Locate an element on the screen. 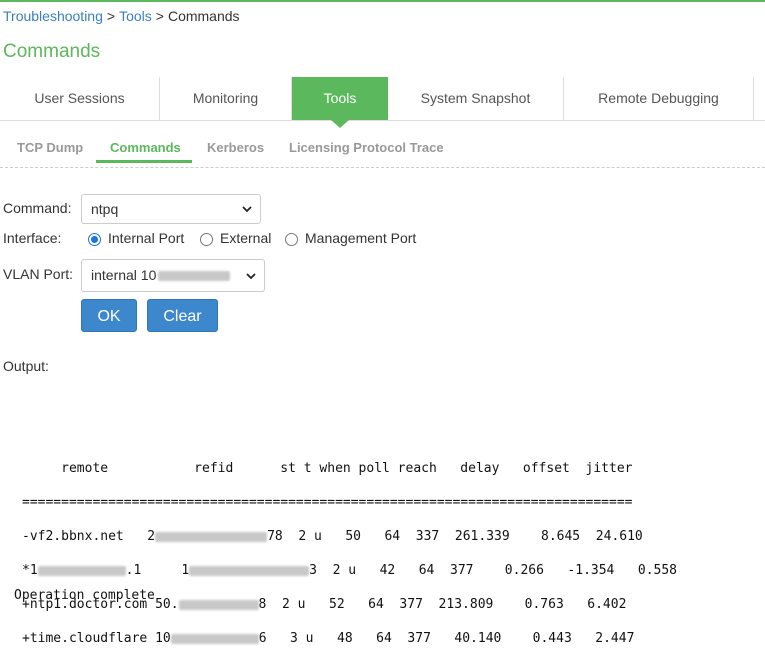 Image resolution: width=765 pixels, height=664 pixels. clear-button: Clear is located at coordinates (182, 315).